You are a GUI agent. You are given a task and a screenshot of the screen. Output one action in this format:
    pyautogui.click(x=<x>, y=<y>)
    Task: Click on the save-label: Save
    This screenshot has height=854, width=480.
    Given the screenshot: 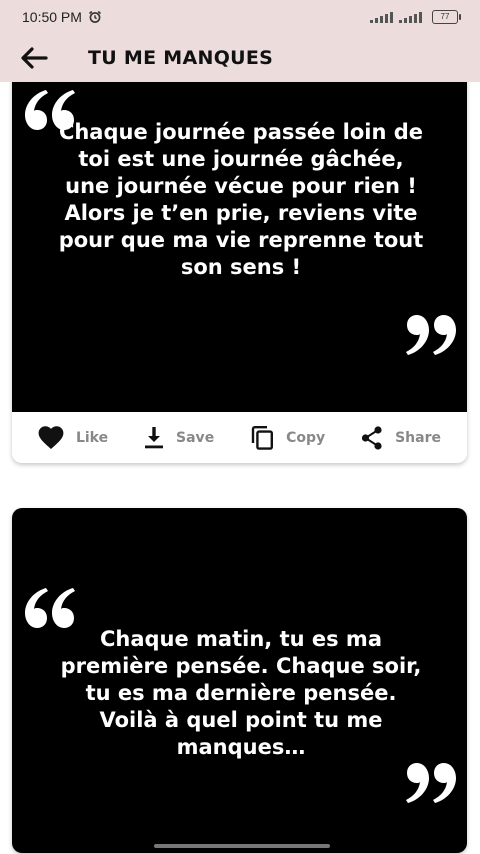 What is the action you would take?
    pyautogui.click(x=195, y=437)
    